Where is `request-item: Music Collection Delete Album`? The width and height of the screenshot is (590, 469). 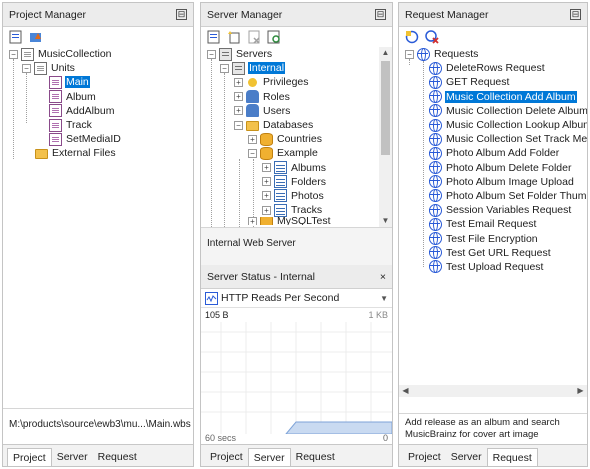 request-item: Music Collection Delete Album is located at coordinates (493, 111).